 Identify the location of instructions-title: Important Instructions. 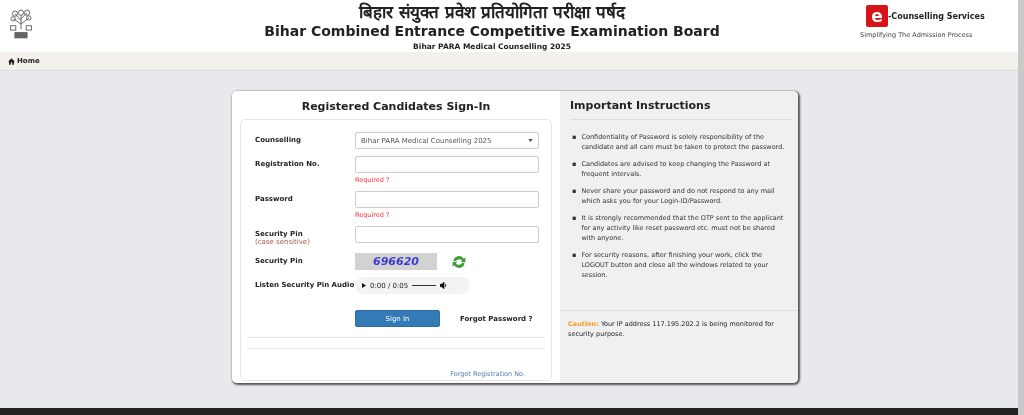
(641, 105).